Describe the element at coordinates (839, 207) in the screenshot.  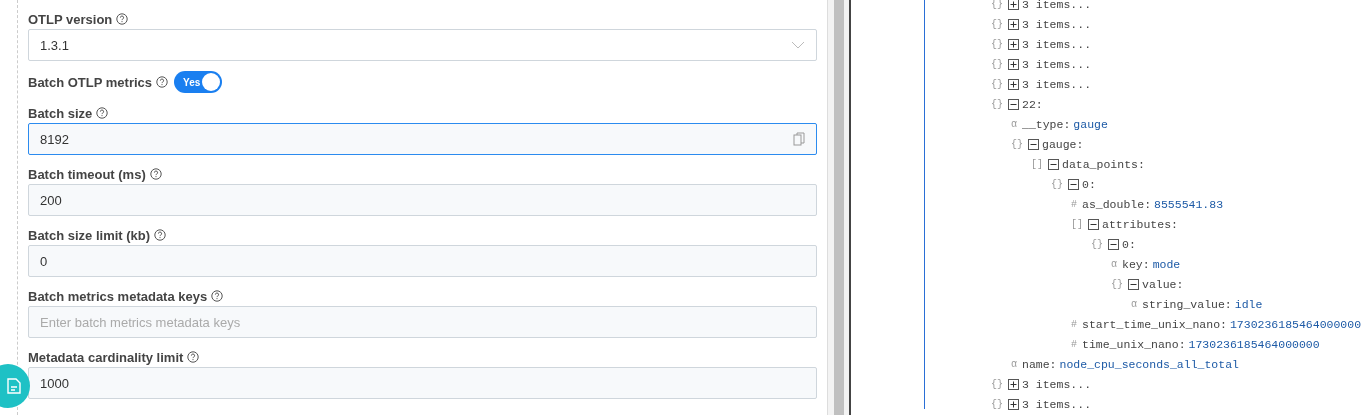
I see `scrollbar` at that location.